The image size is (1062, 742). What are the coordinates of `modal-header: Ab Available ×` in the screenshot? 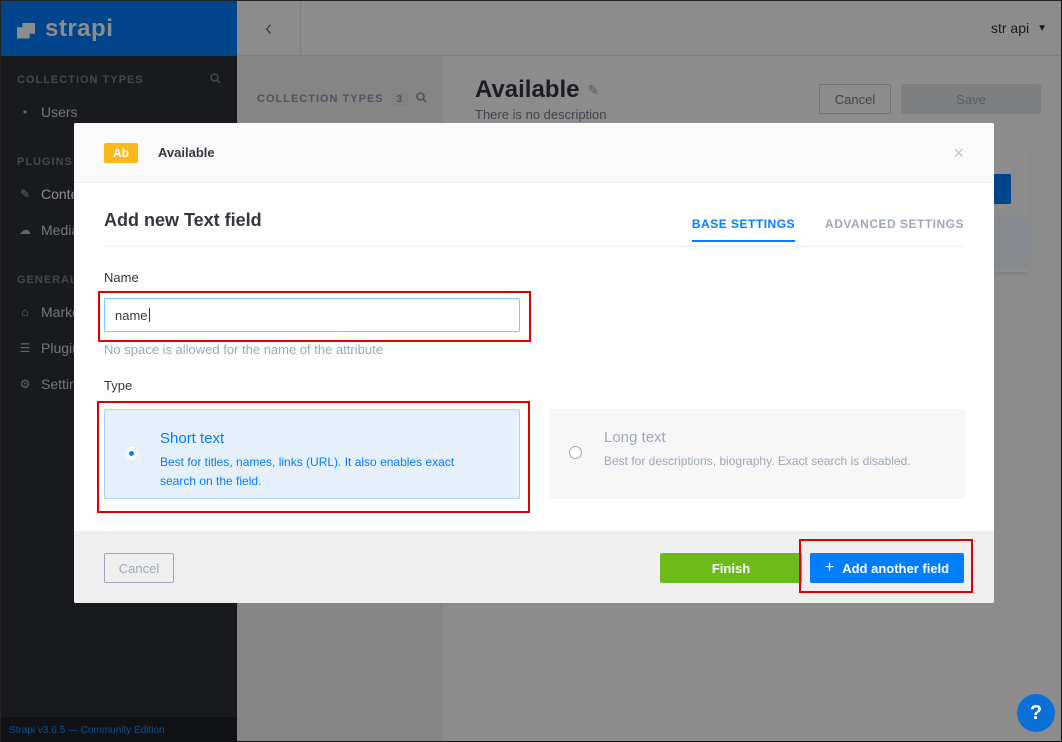 It's located at (534, 153).